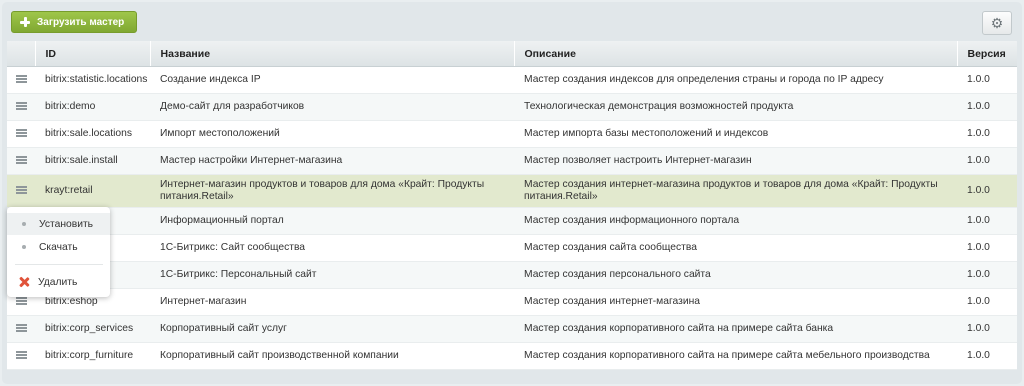  Describe the element at coordinates (332, 248) in the screenshot. I see `cell-name: 1С-Битрикс: Сайт сообщества` at that location.